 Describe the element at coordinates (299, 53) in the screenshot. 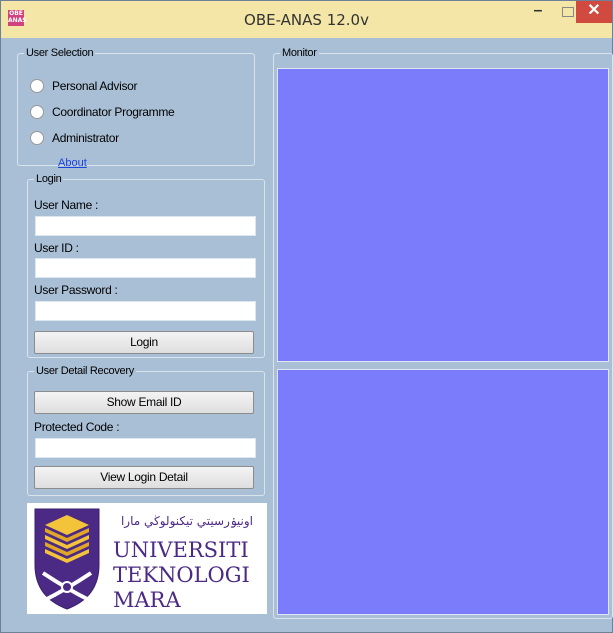

I see `monitor-legend: Monitor` at that location.